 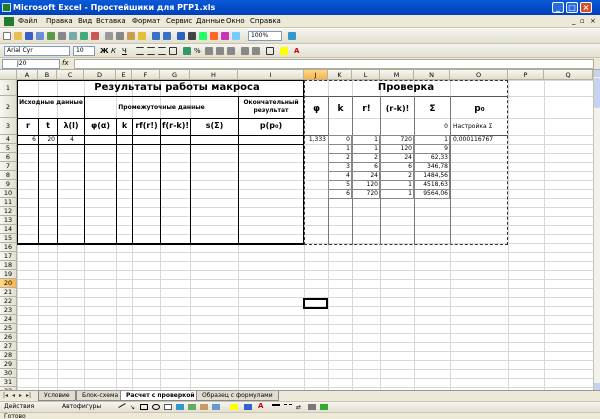 What do you see at coordinates (40, 36) in the screenshot?
I see `permission-icon` at bounding box center [40, 36].